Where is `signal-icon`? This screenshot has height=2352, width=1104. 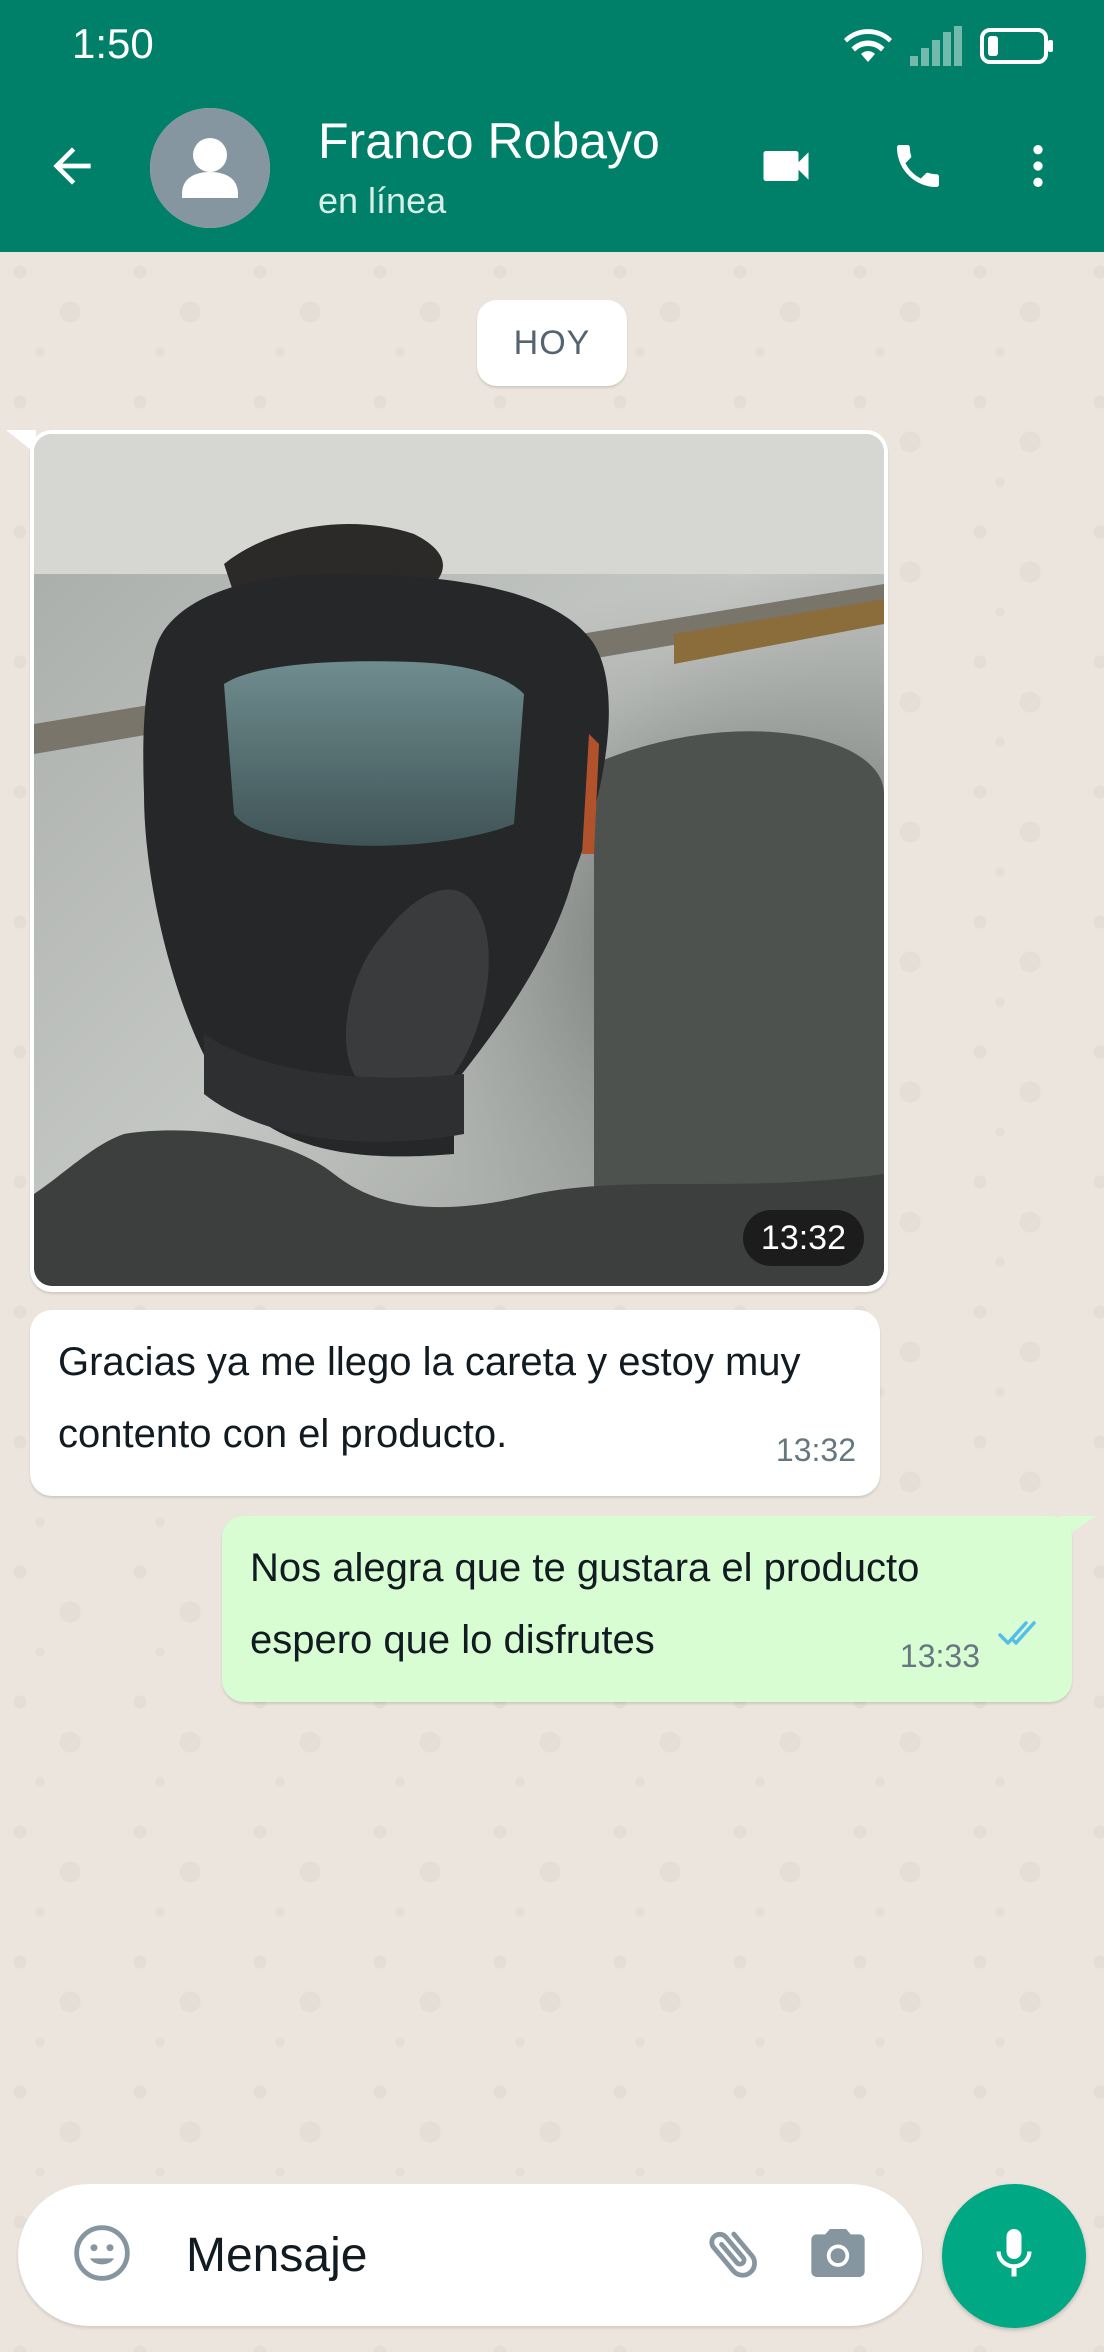 signal-icon is located at coordinates (936, 48).